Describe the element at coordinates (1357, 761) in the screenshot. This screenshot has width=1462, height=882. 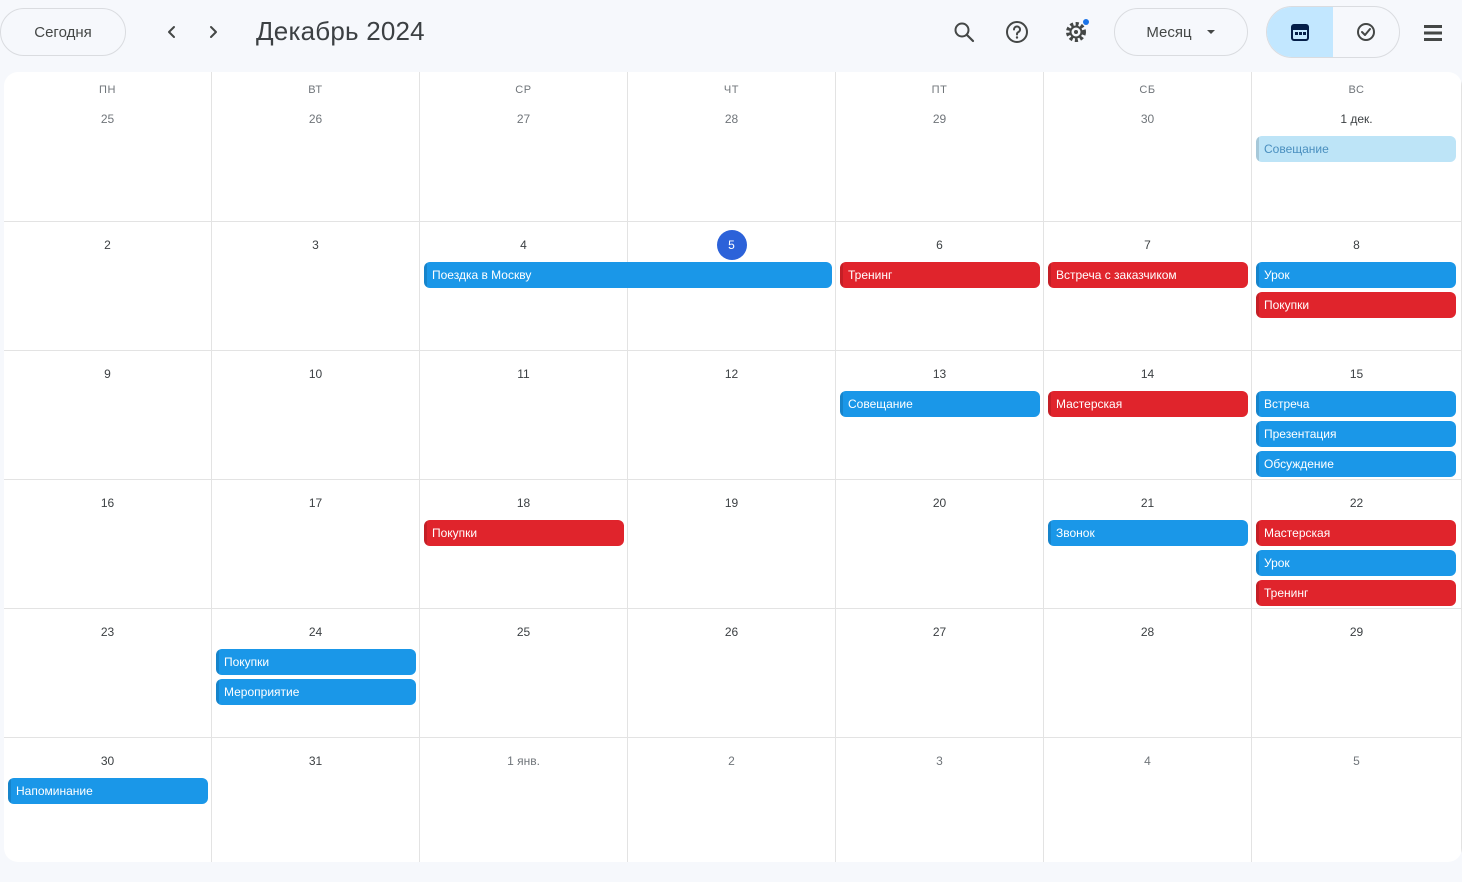
I see `day-number: 5` at that location.